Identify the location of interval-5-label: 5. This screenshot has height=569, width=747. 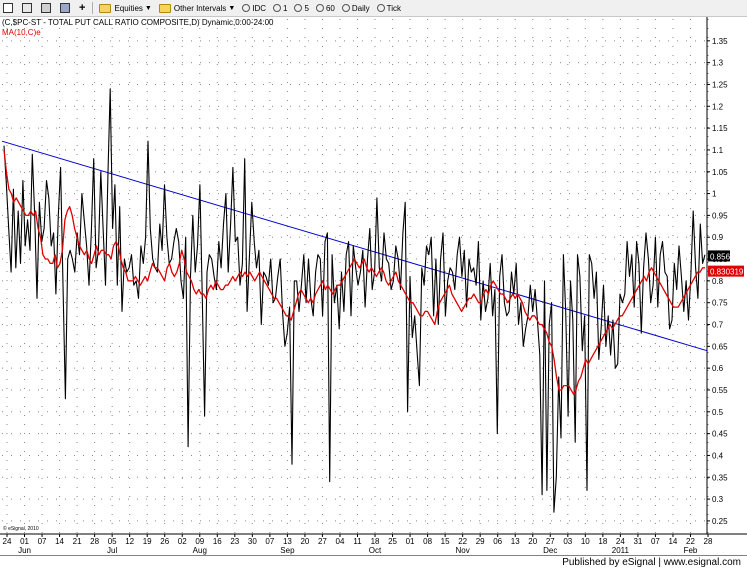
(306, 8).